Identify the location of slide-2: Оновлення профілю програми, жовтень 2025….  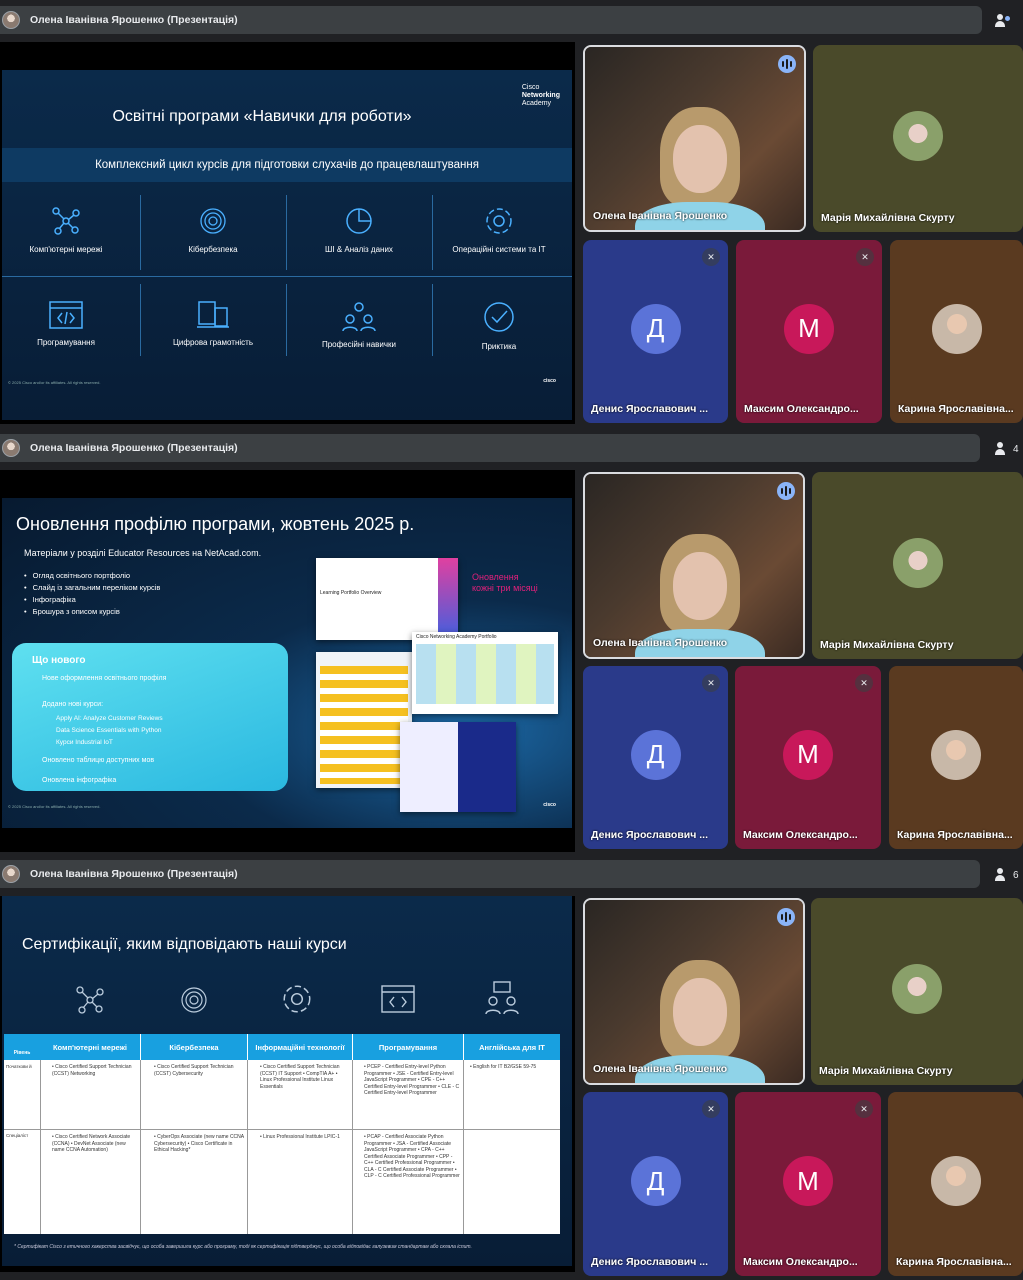
(287, 663).